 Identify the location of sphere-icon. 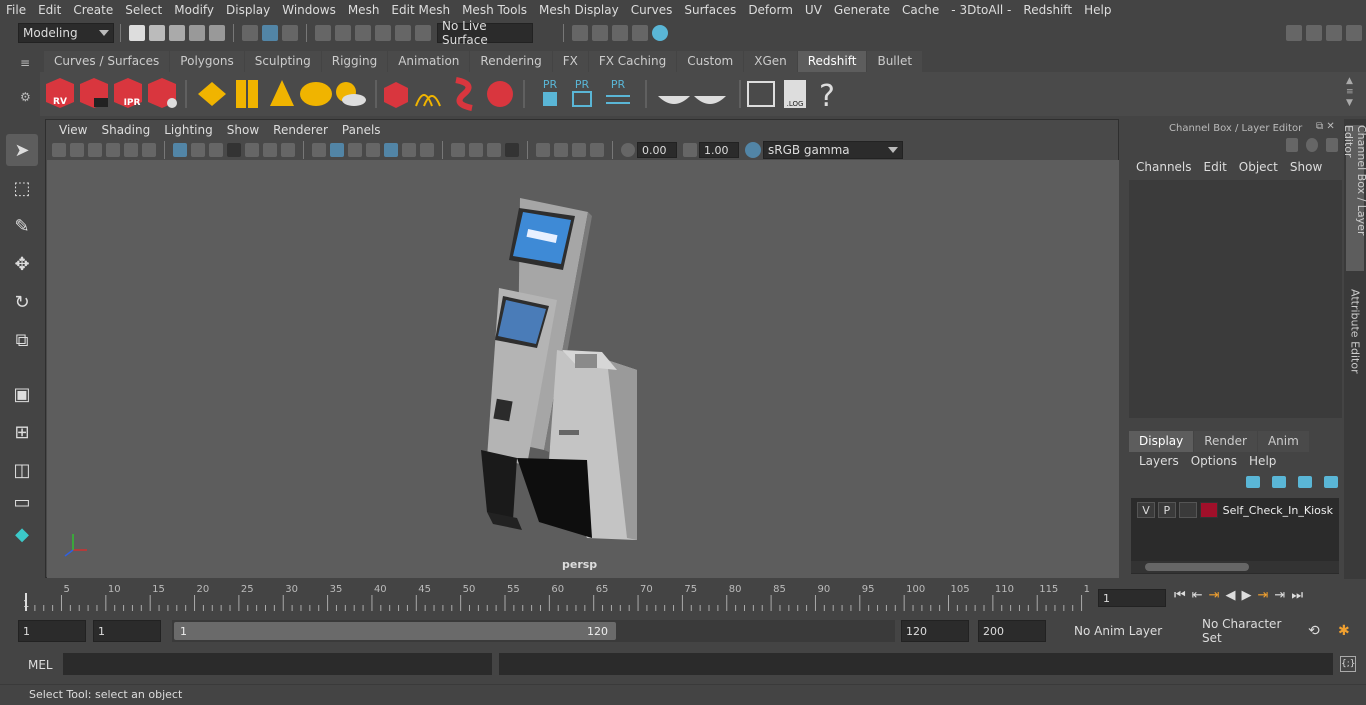
(500, 94).